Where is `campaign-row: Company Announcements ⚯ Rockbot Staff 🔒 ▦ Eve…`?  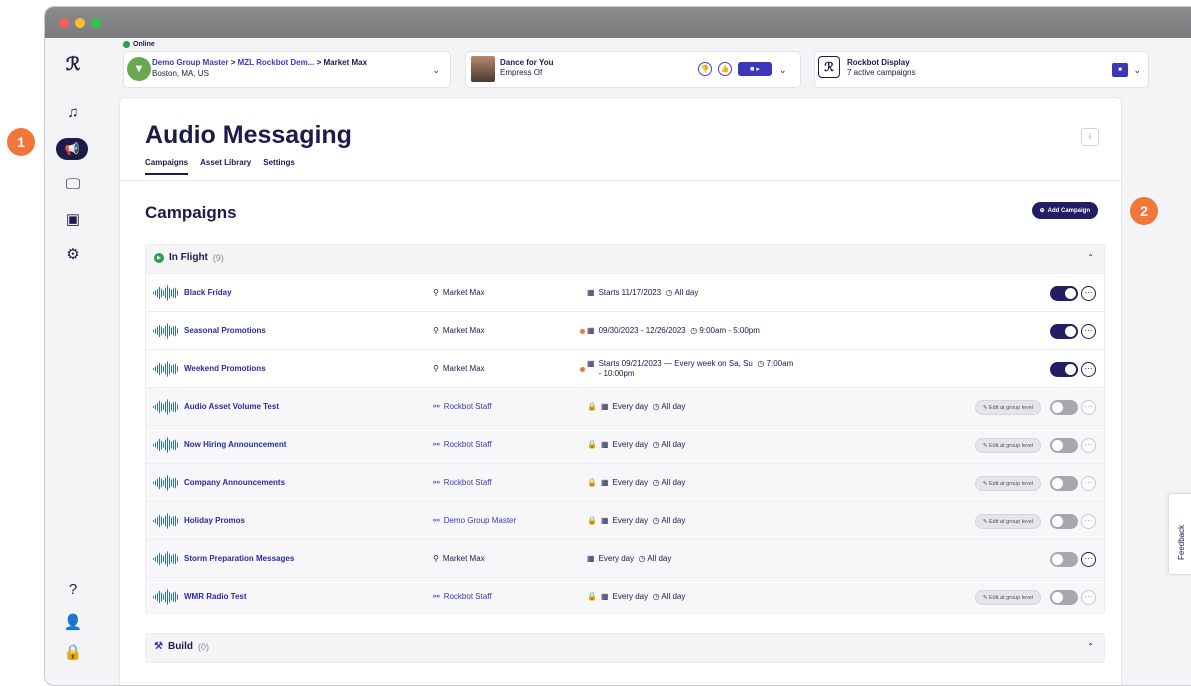
campaign-row: Company Announcements ⚯ Rockbot Staff 🔒 ▦ Eve… is located at coordinates (625, 482).